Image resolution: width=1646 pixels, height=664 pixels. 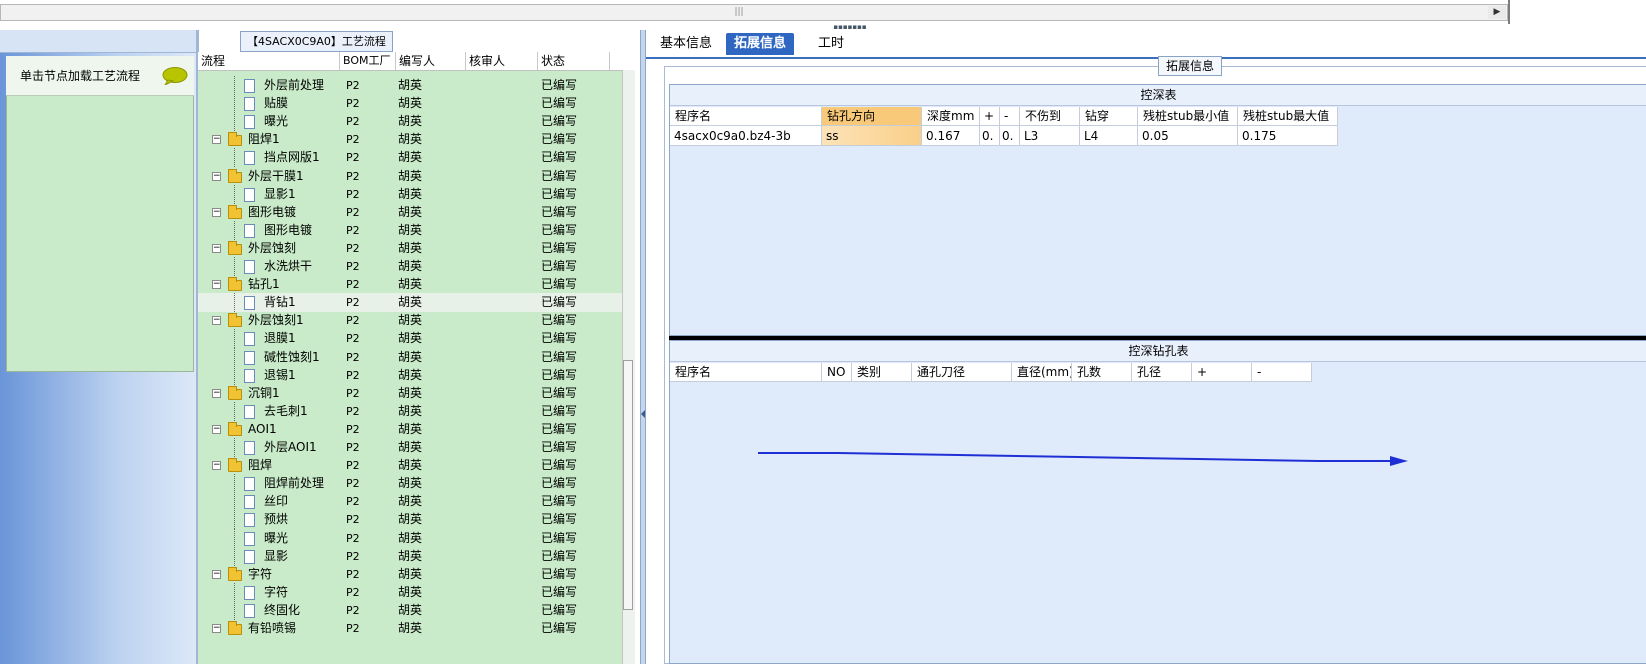 What do you see at coordinates (746, 372) in the screenshot?
I see `hole-col-header: 程序名` at bounding box center [746, 372].